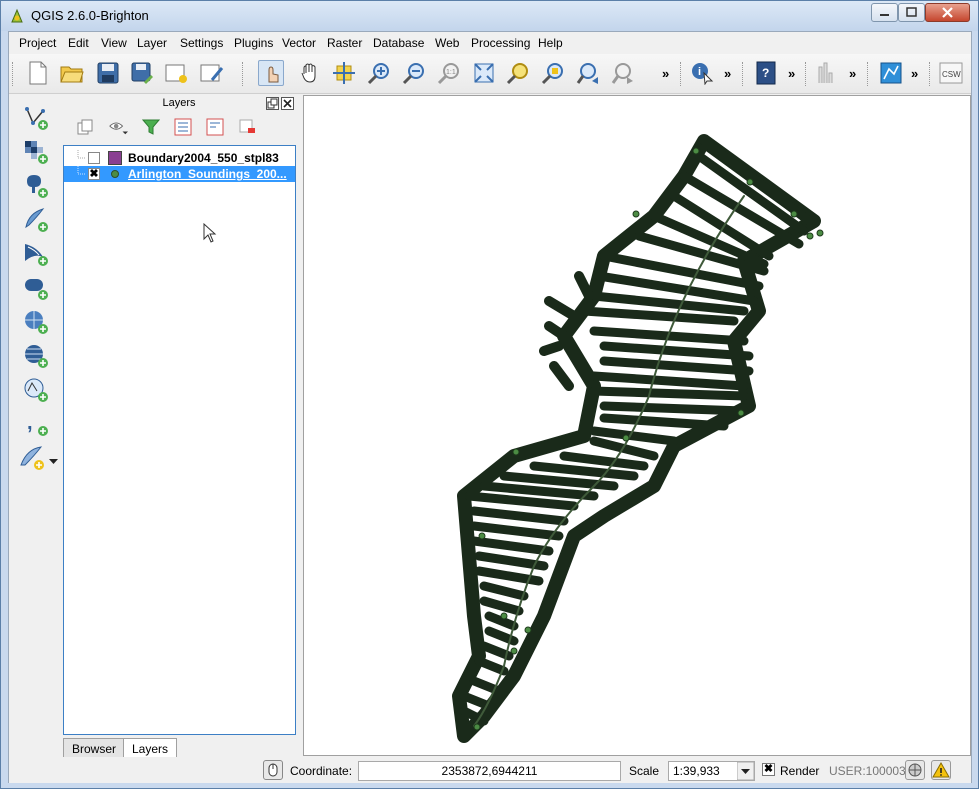  Describe the element at coordinates (210, 234) in the screenshot. I see `mouse-cursor-icon` at that location.